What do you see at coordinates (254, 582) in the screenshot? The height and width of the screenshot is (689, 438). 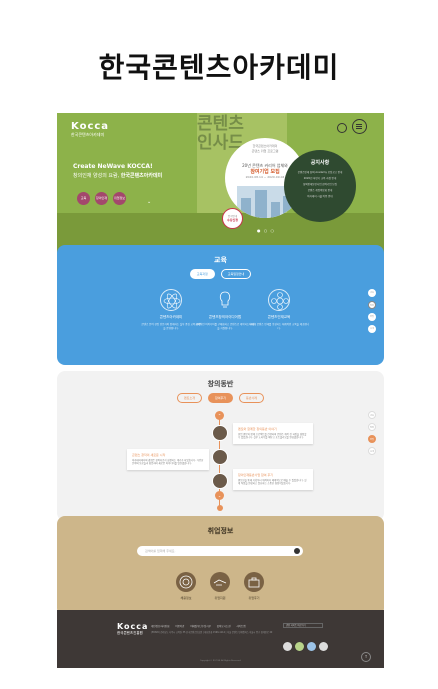 I see `briefcase-icon` at bounding box center [254, 582].